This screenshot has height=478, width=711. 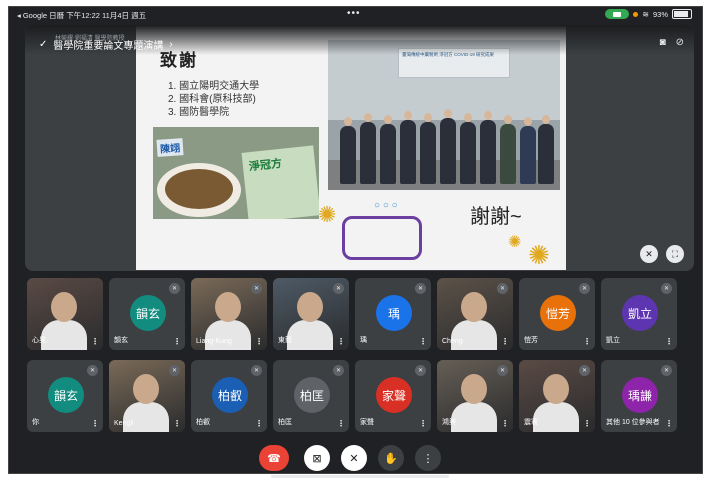 What do you see at coordinates (680, 42) in the screenshot?
I see `speaker-off-icon: ⊘` at bounding box center [680, 42].